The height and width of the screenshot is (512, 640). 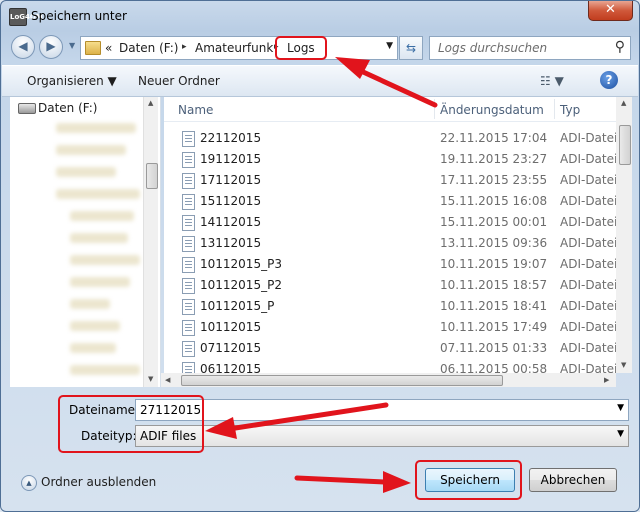 I want to click on arrow-to-save, so click(x=341, y=480).